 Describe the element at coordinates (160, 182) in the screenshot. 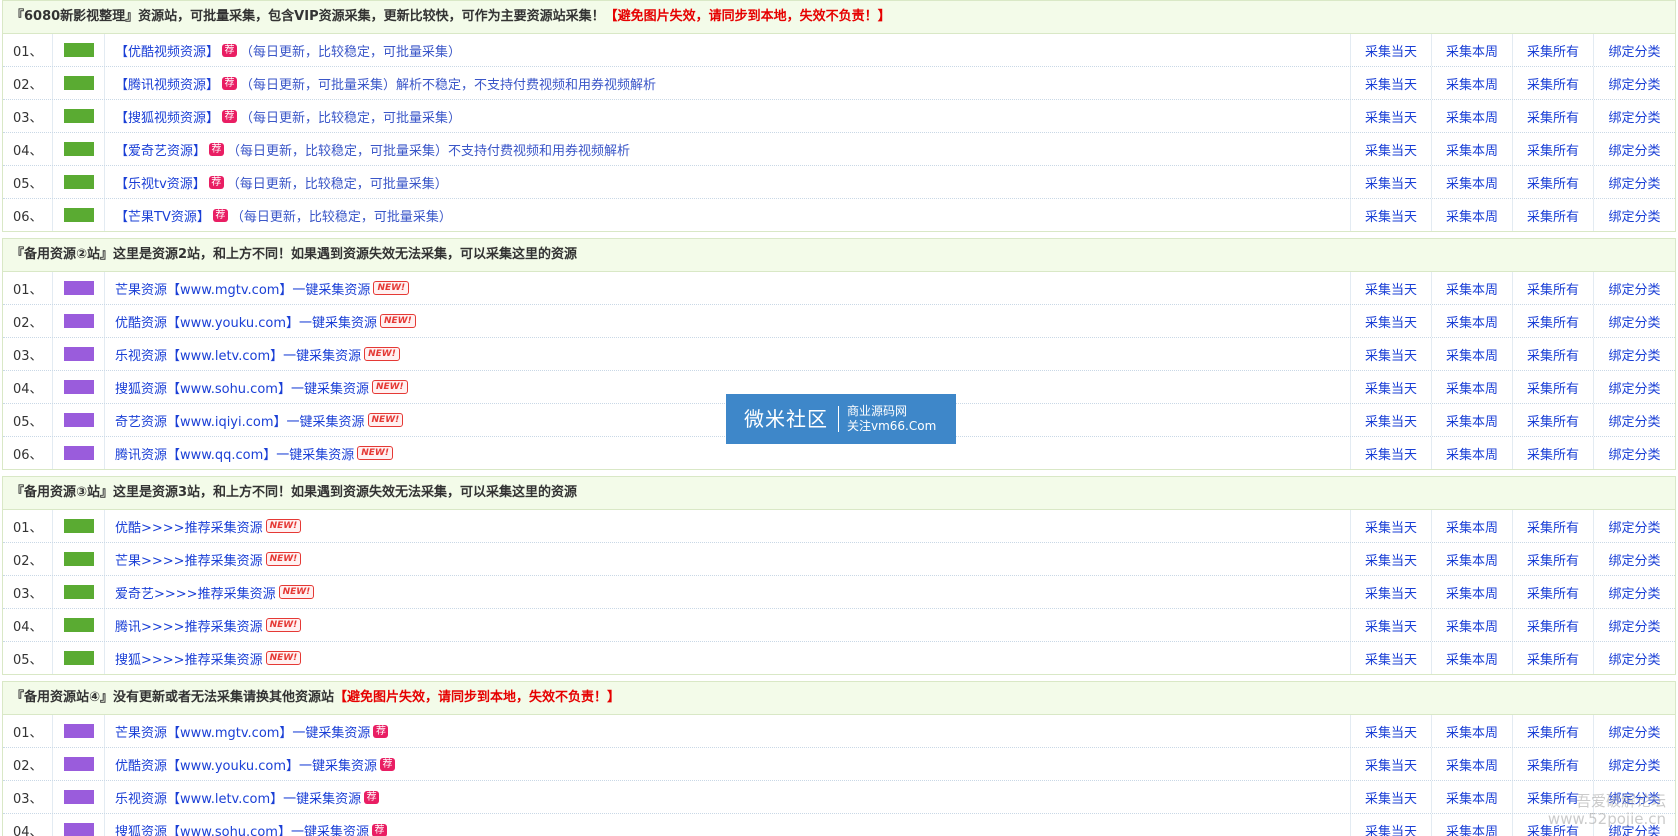

I see `resource-link: 【乐视tv资源】` at that location.